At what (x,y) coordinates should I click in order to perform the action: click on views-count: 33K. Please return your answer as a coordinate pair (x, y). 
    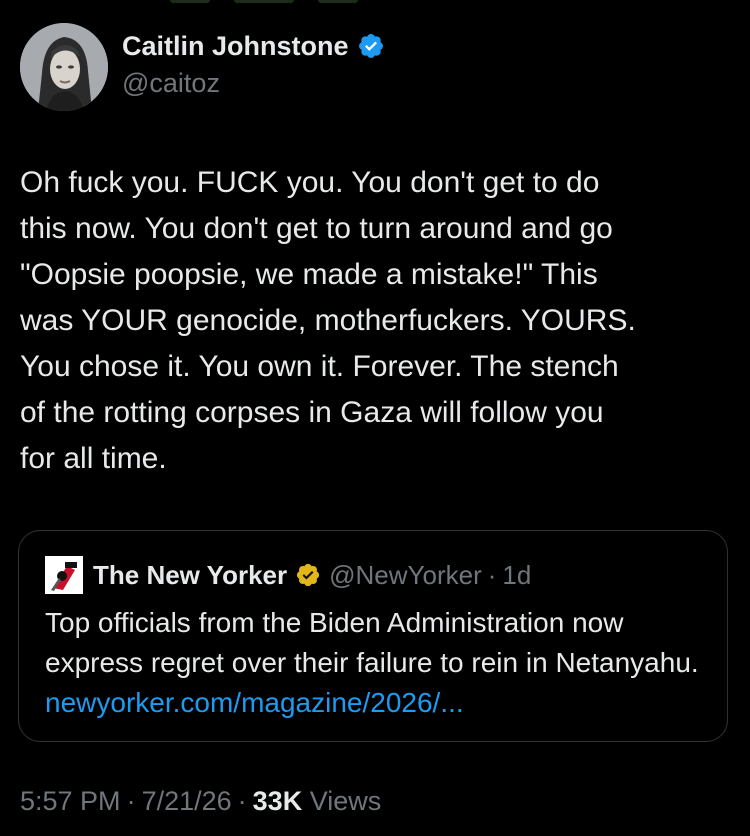
    Looking at the image, I should click on (278, 801).